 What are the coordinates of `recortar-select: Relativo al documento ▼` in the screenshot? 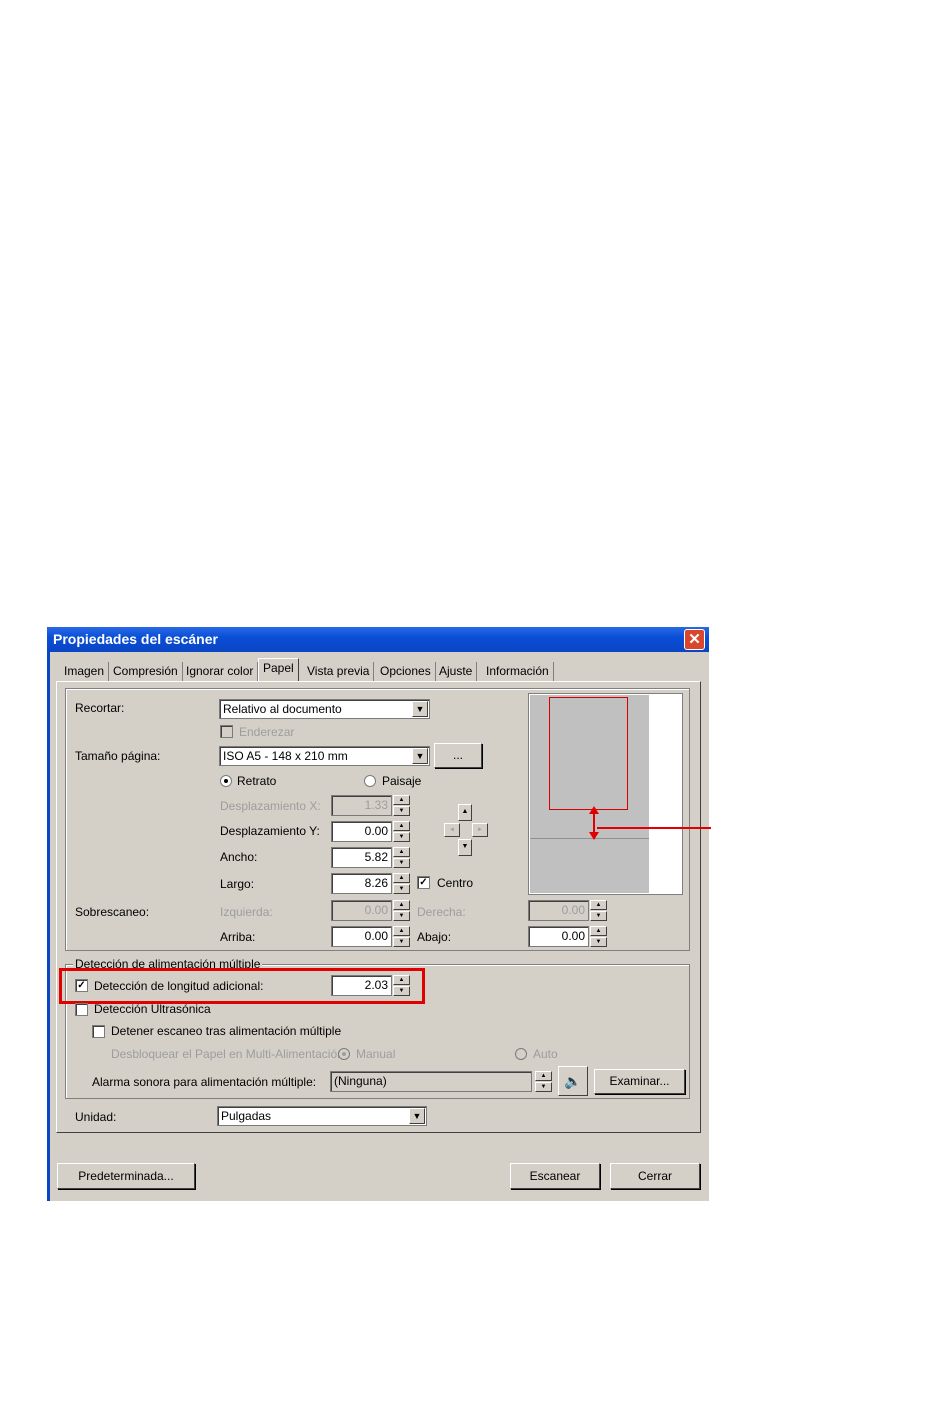 It's located at (324, 709).